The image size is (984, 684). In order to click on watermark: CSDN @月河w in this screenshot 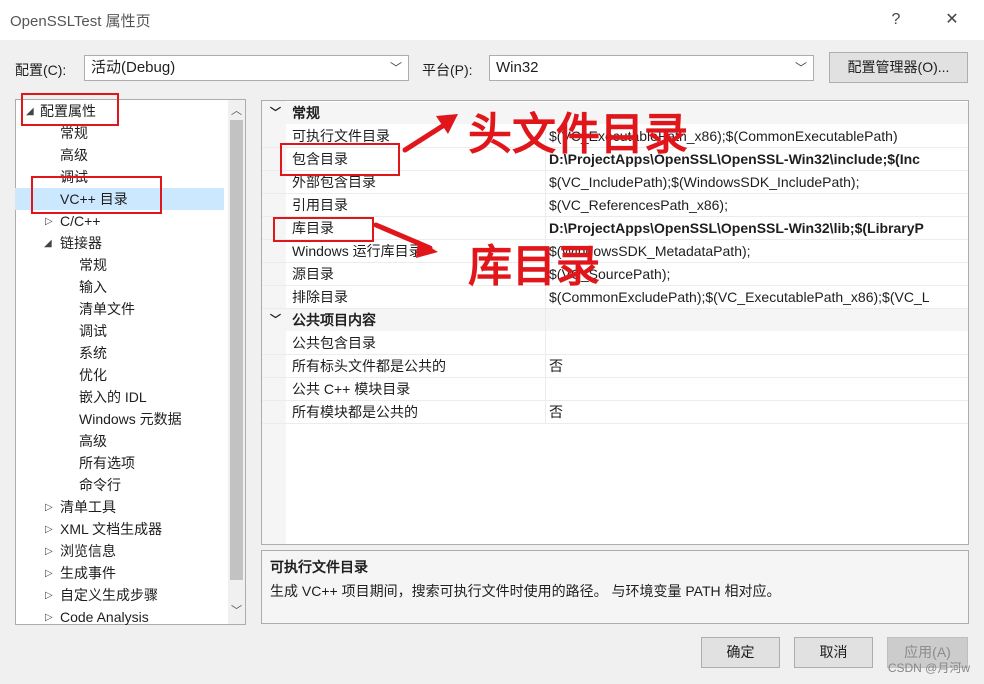, I will do `click(928, 668)`.